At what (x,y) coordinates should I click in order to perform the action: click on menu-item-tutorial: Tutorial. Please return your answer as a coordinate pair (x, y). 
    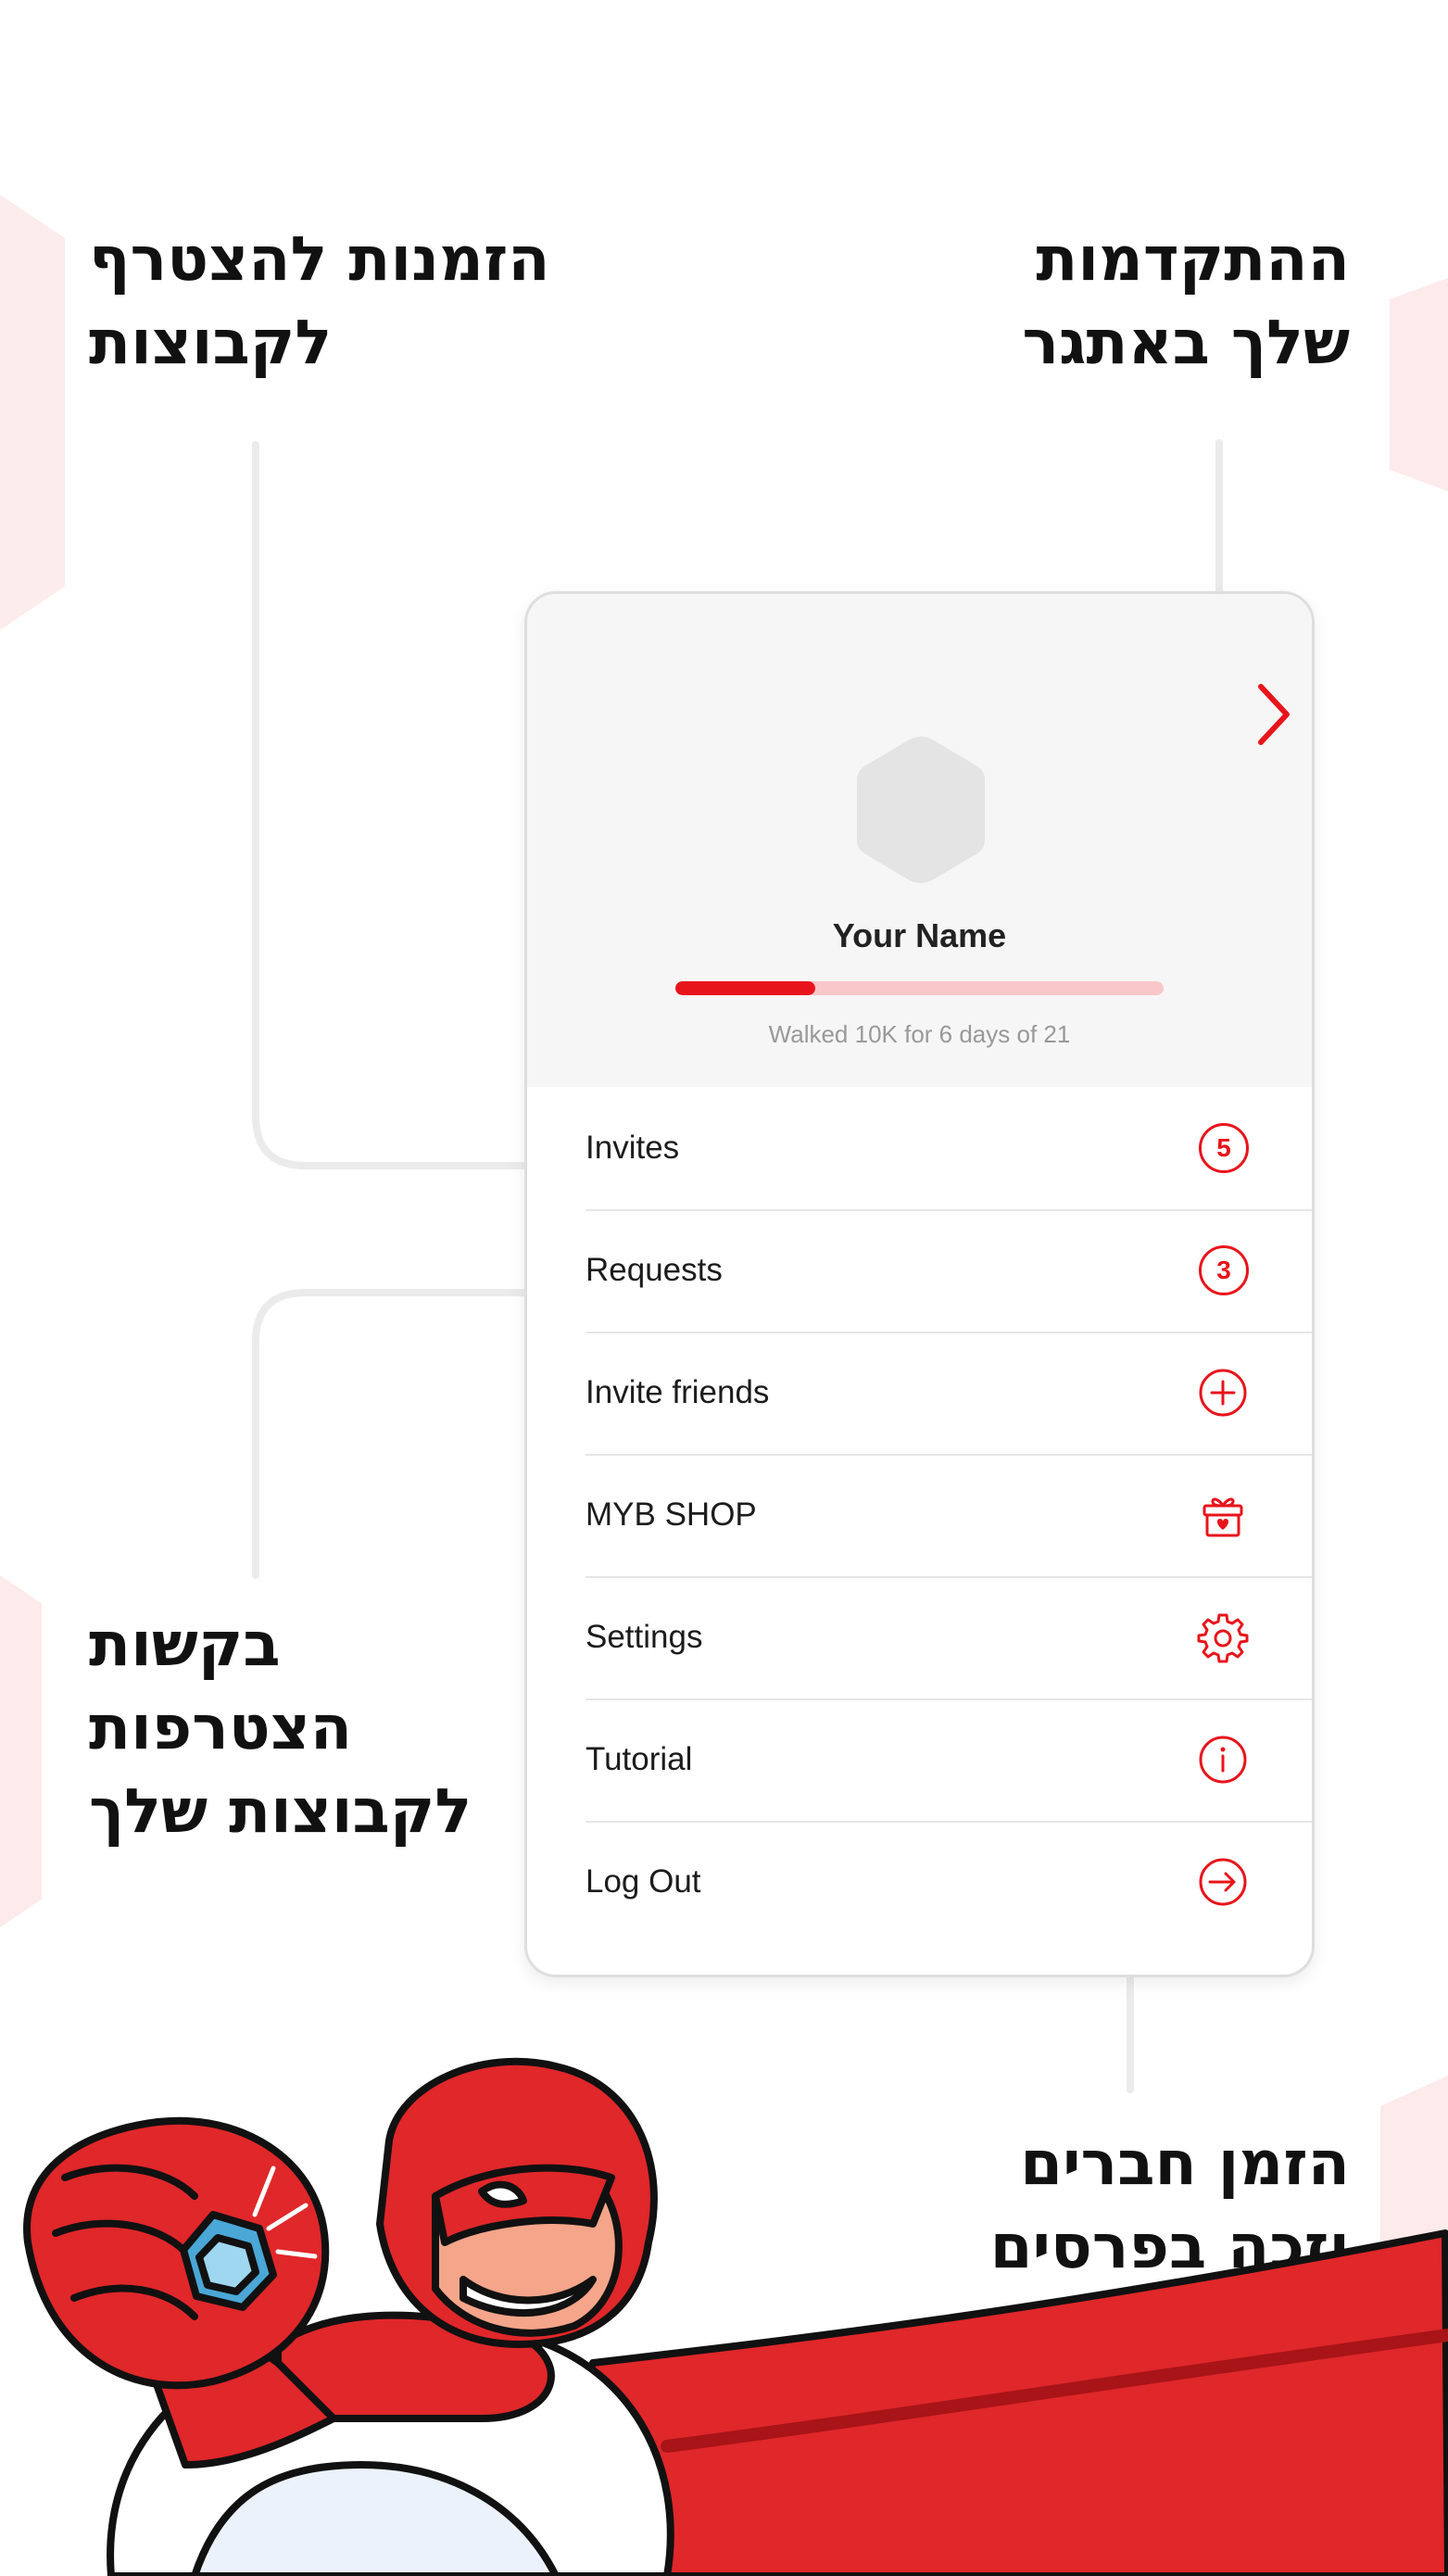
    Looking at the image, I should click on (948, 1761).